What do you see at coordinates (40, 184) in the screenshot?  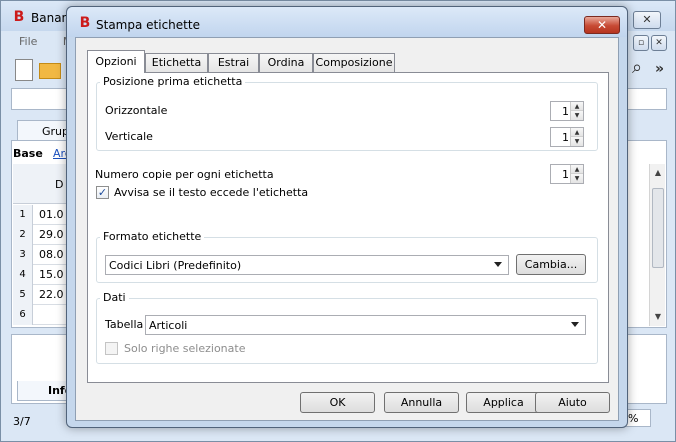 I see `grid-header: D` at bounding box center [40, 184].